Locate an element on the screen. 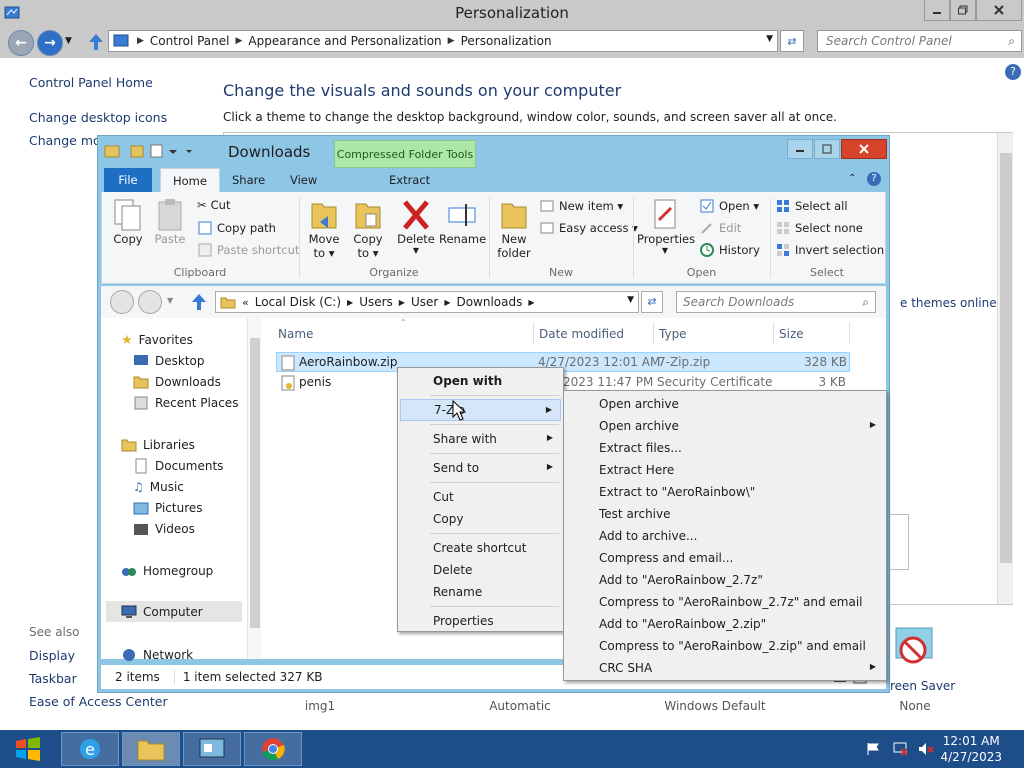  nav-network: Network is located at coordinates (157, 655).